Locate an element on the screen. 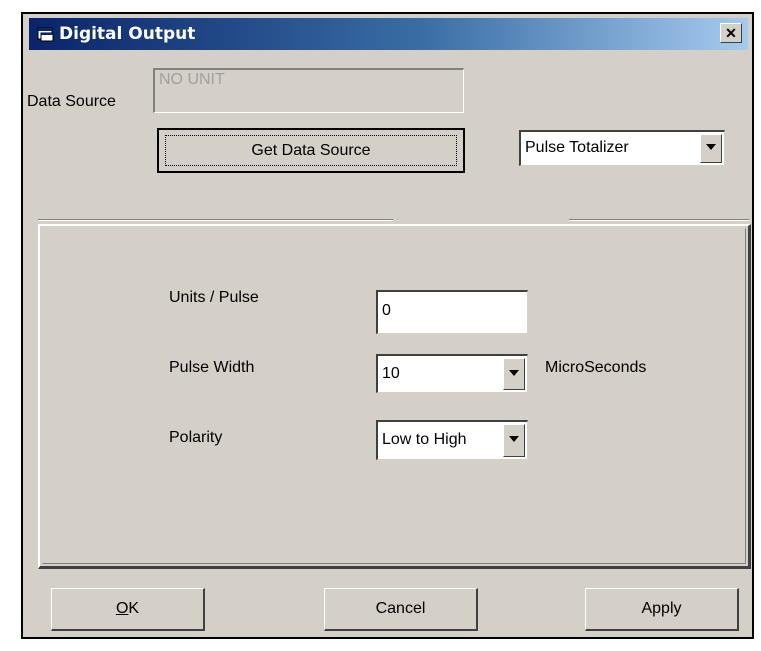  ok-label: K is located at coordinates (134, 608).